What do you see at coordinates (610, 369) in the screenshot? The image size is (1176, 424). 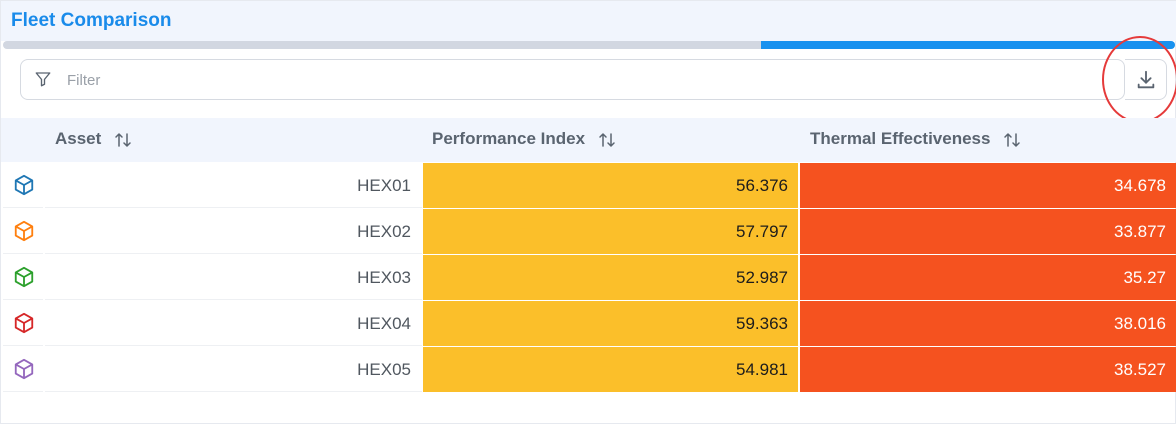 I see `performance-index-cell: 54.981` at bounding box center [610, 369].